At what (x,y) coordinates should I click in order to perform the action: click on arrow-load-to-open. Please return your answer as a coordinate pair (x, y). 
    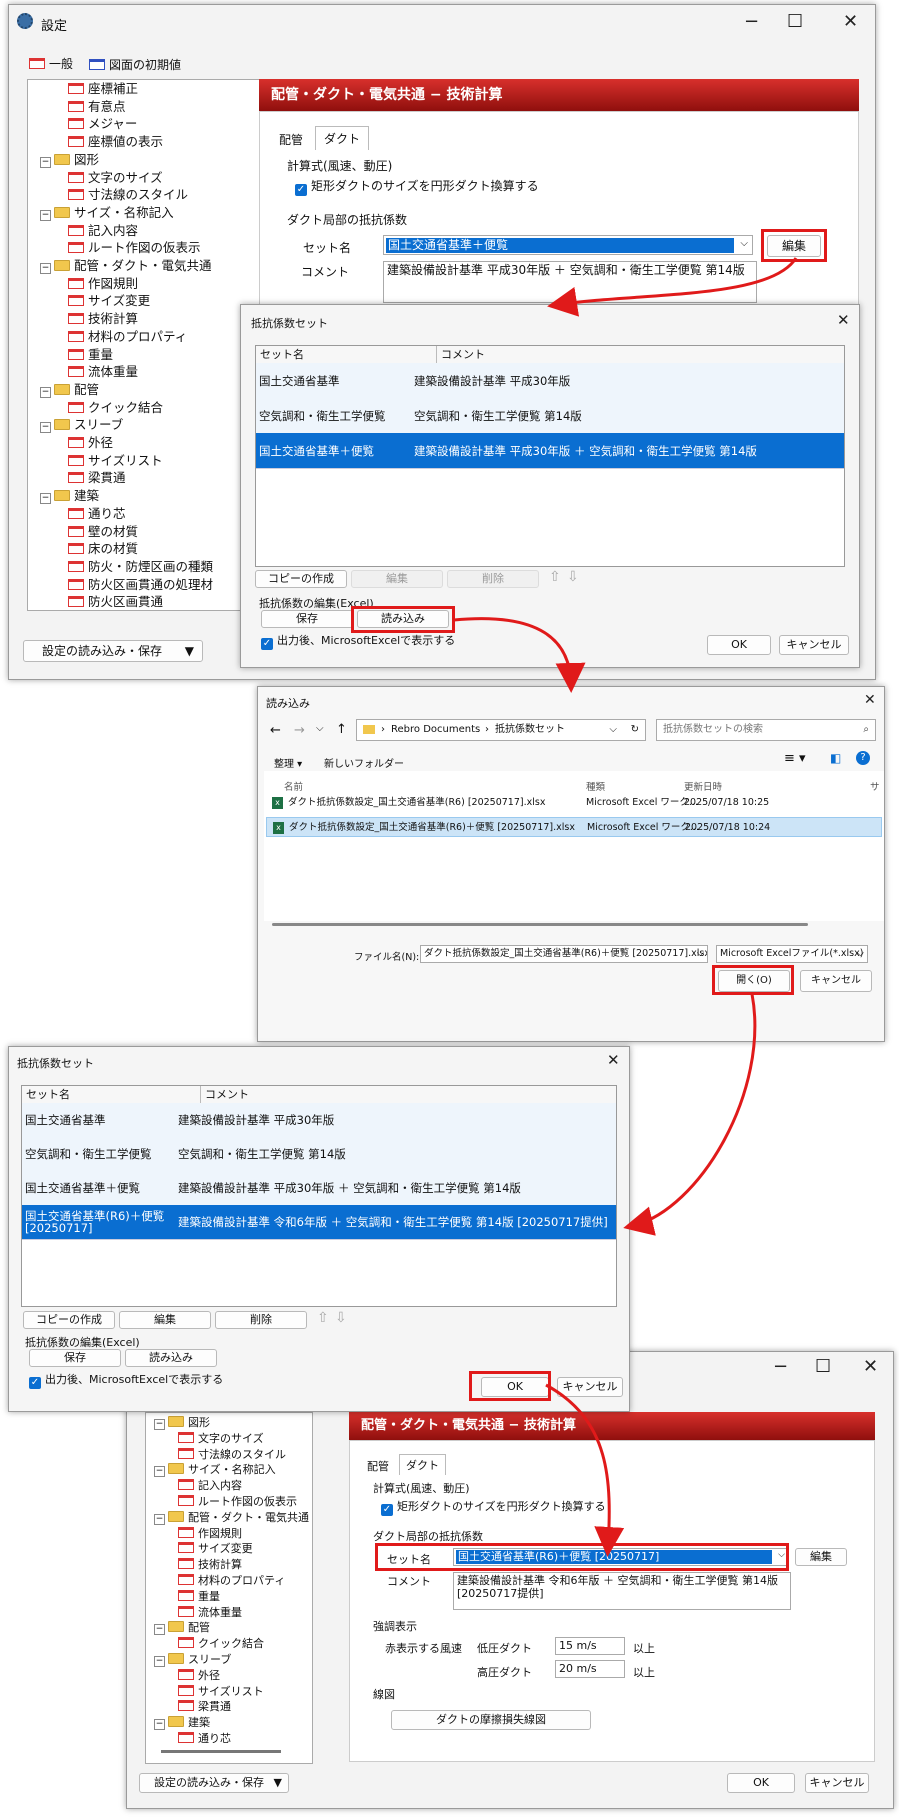
    Looking at the image, I should click on (519, 655).